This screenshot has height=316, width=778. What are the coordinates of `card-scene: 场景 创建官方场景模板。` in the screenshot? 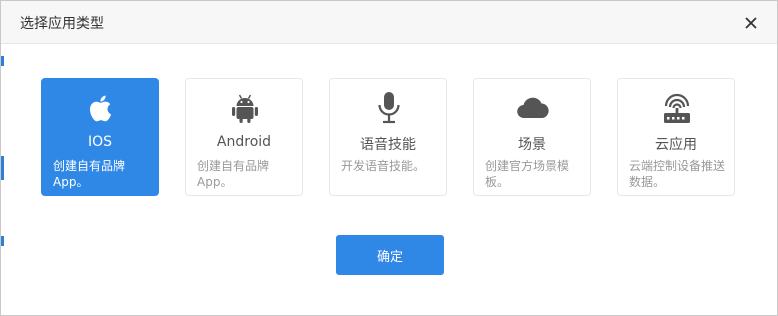 It's located at (532, 137).